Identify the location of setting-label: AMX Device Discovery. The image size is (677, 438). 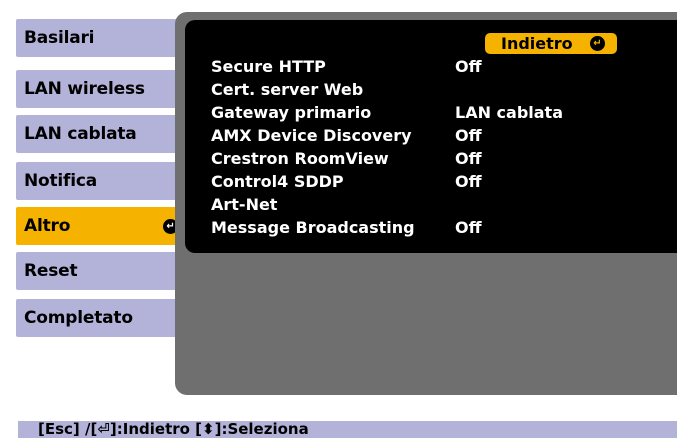
(311, 135).